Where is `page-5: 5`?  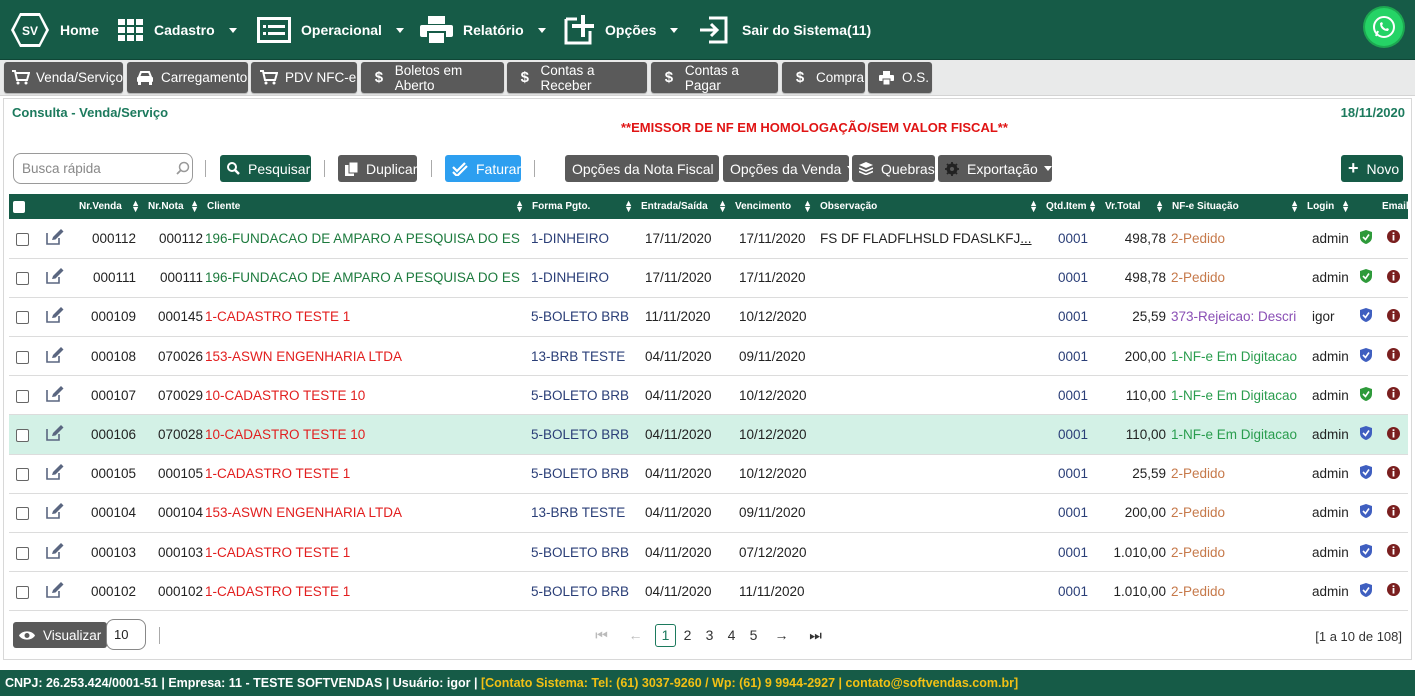
page-5: 5 is located at coordinates (753, 635).